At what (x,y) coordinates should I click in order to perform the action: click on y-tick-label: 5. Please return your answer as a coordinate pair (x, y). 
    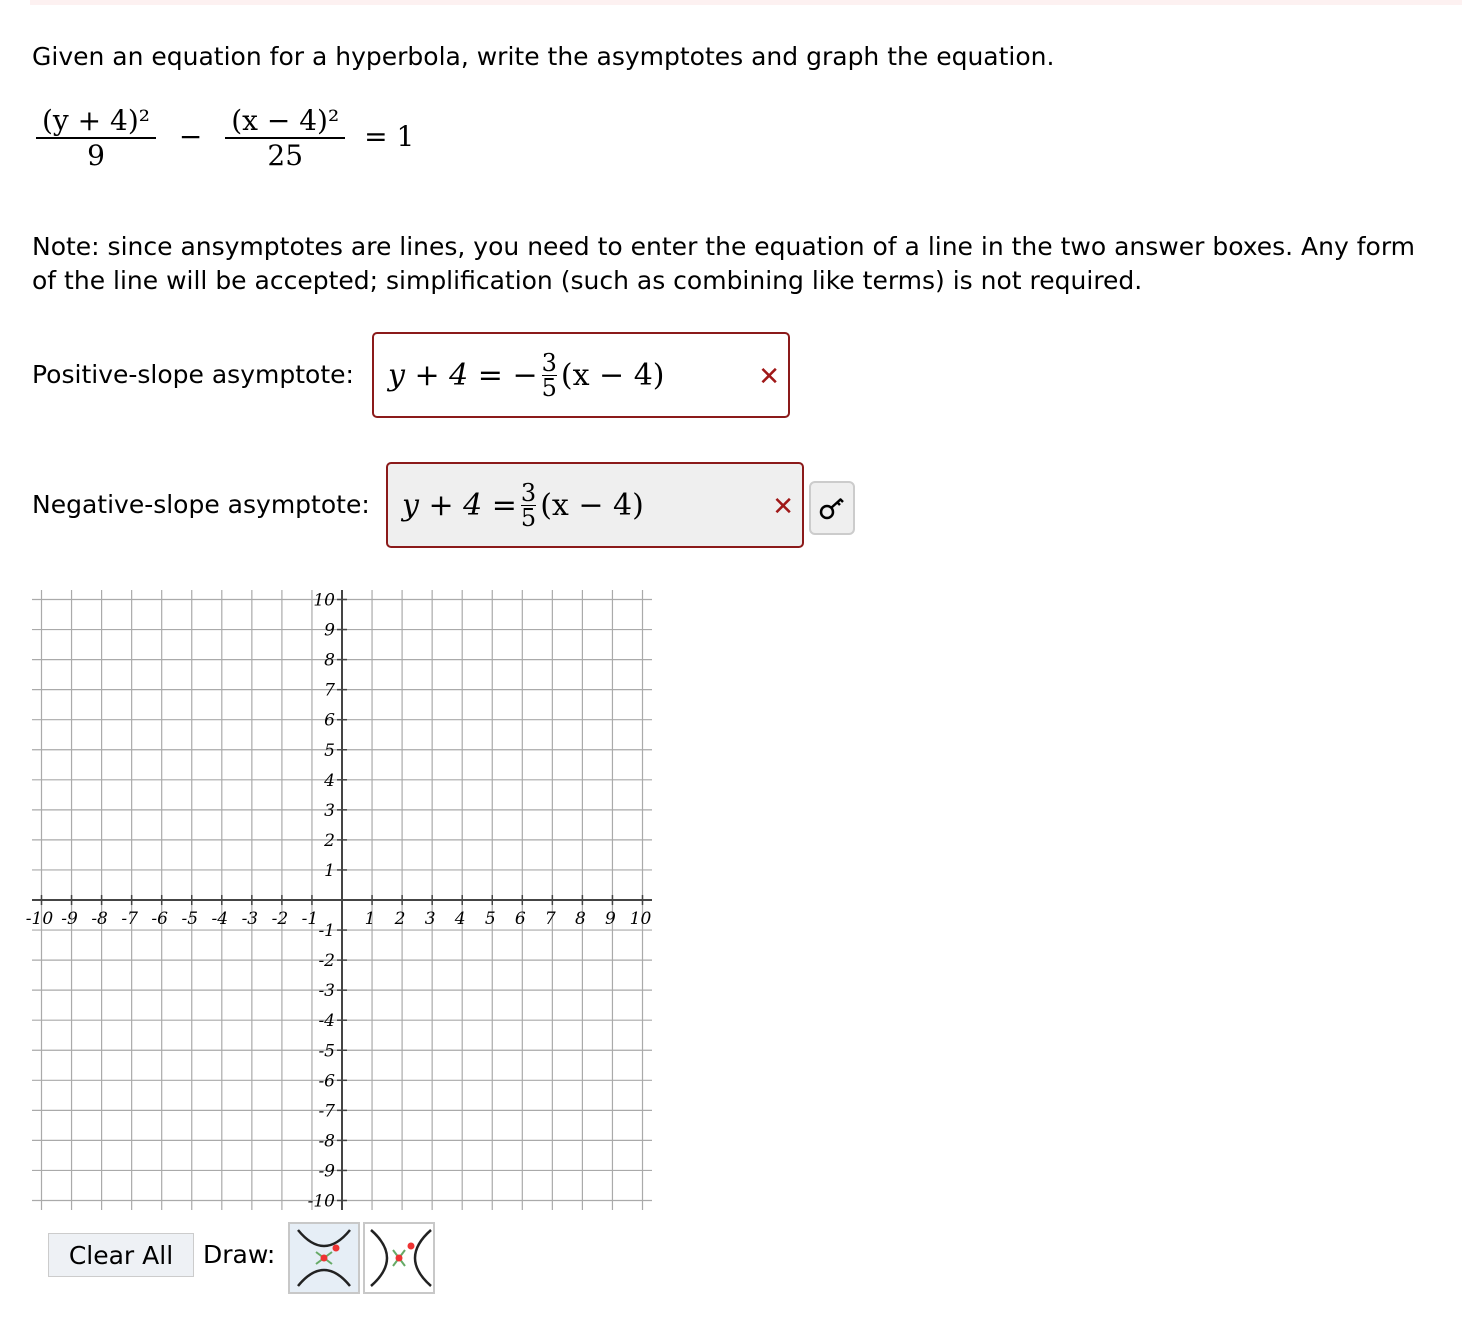
    Looking at the image, I should click on (329, 751).